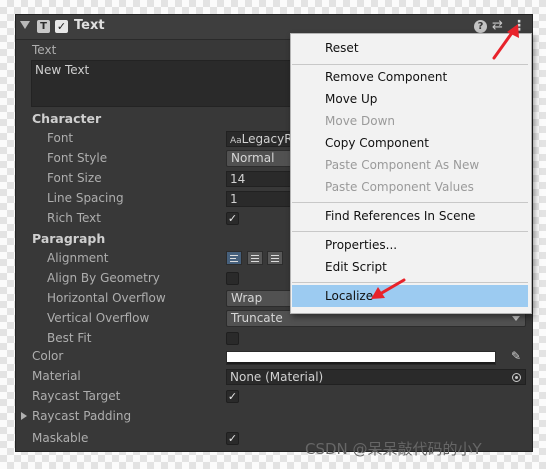 This screenshot has width=546, height=469. Describe the element at coordinates (376, 377) in the screenshot. I see `material-field: None (Material)` at that location.